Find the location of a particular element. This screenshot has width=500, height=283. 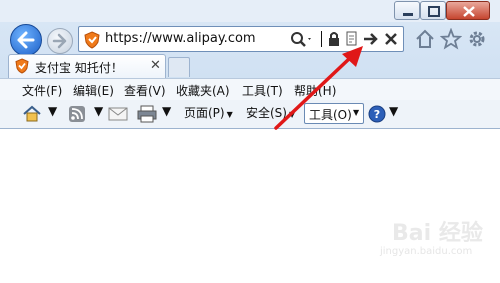

go-arrow-icon is located at coordinates (371, 39).